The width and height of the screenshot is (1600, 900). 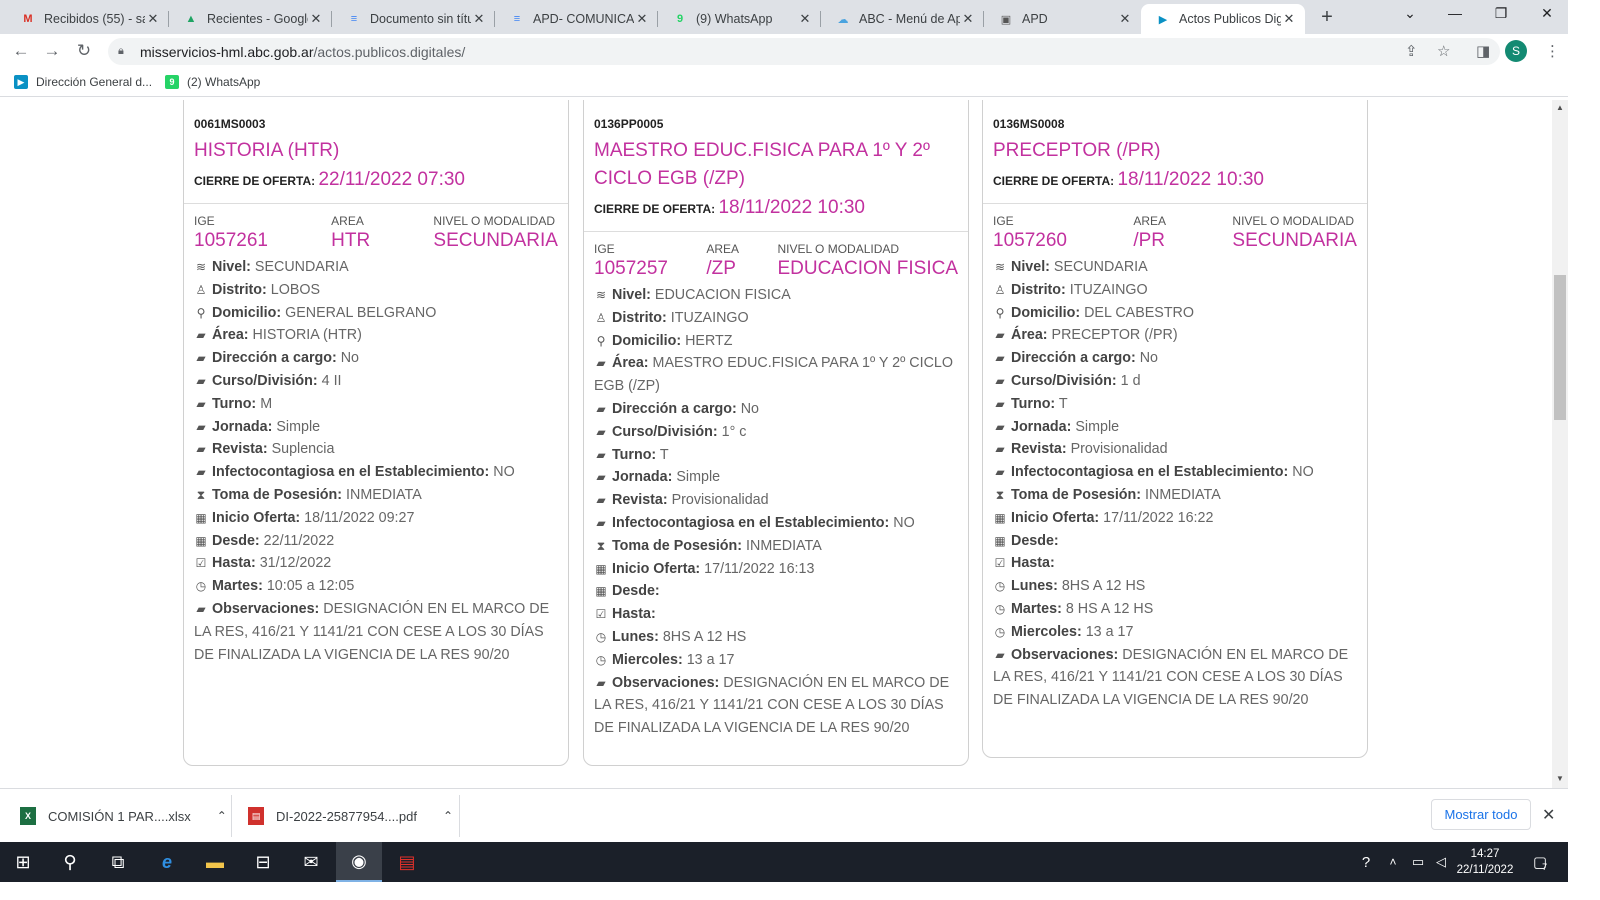 I want to click on detail-value: GENERAL BELGRANO, so click(x=361, y=312).